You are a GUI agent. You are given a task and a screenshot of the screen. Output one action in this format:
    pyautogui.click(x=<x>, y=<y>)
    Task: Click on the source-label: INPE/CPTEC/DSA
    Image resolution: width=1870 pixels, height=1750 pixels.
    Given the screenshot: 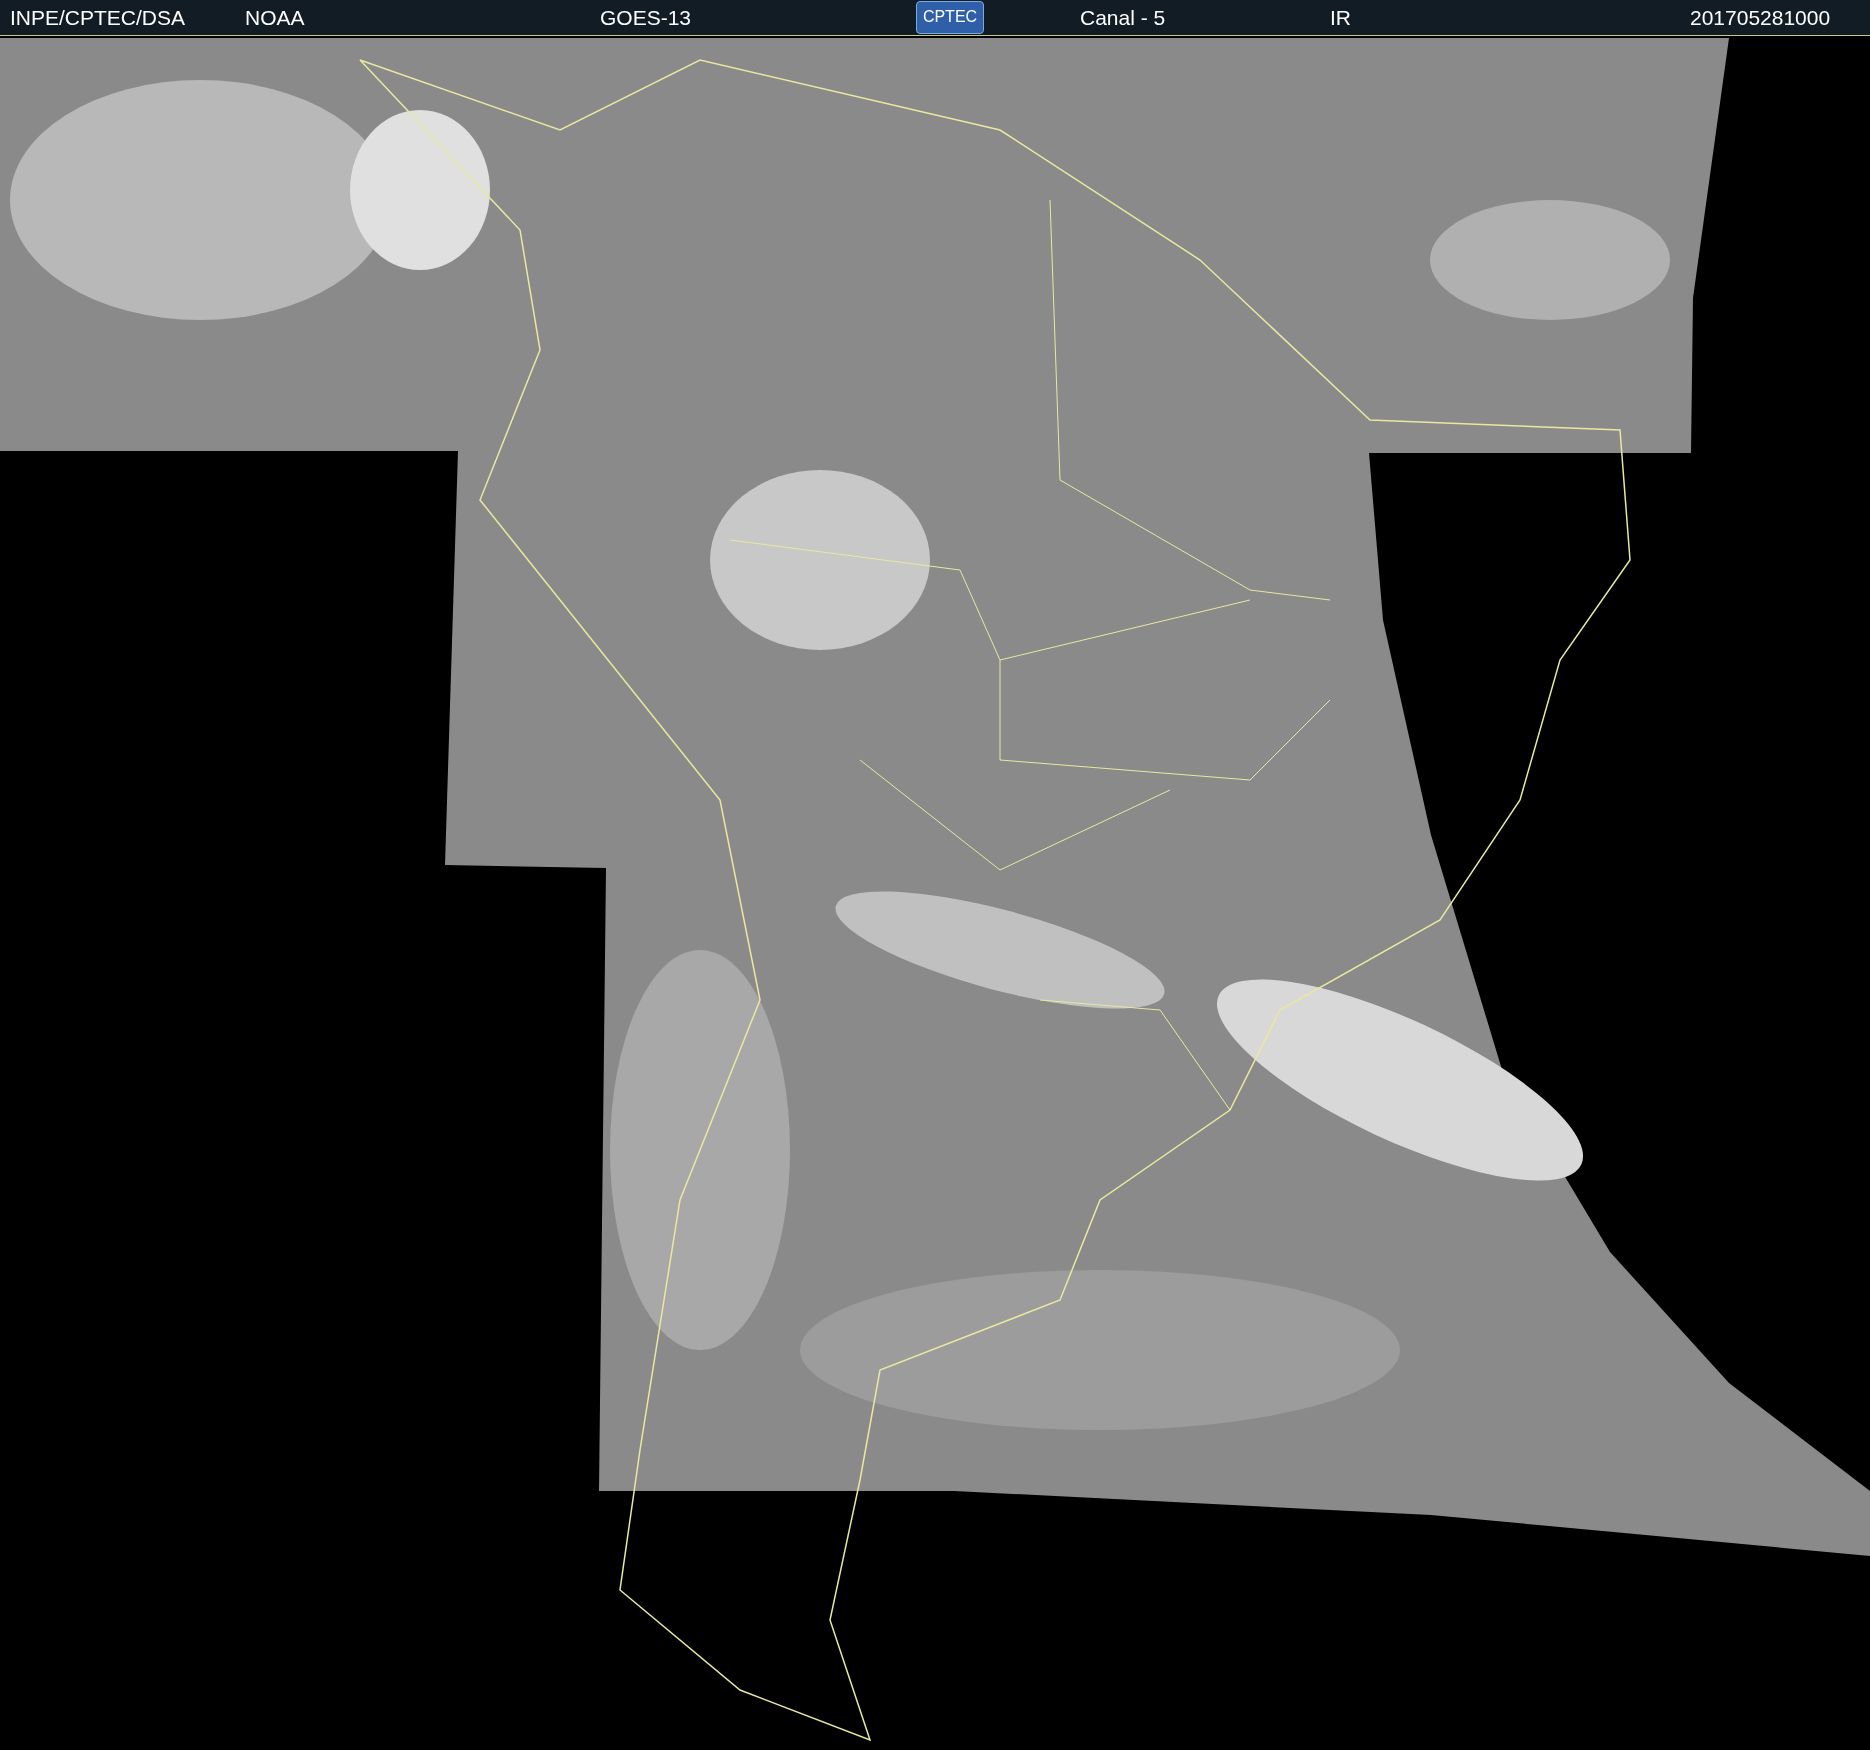 What is the action you would take?
    pyautogui.click(x=98, y=18)
    